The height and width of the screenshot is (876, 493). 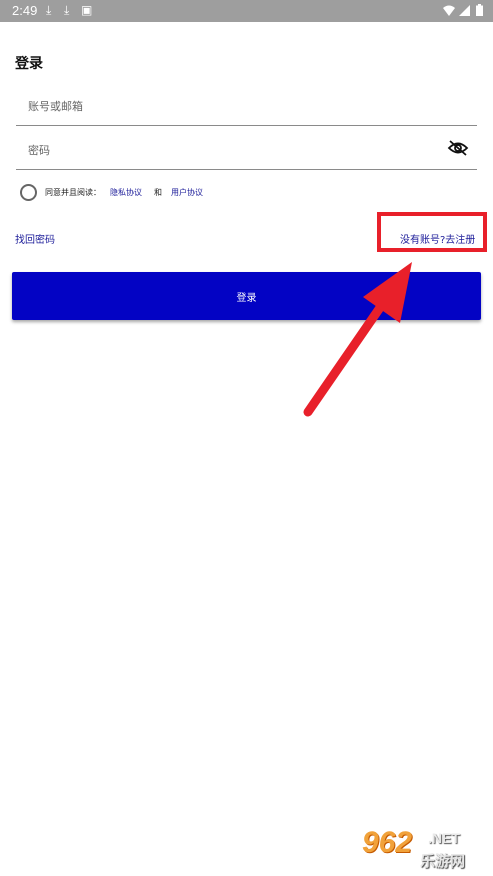 I want to click on watermark-suffix: .NET, so click(x=444, y=838).